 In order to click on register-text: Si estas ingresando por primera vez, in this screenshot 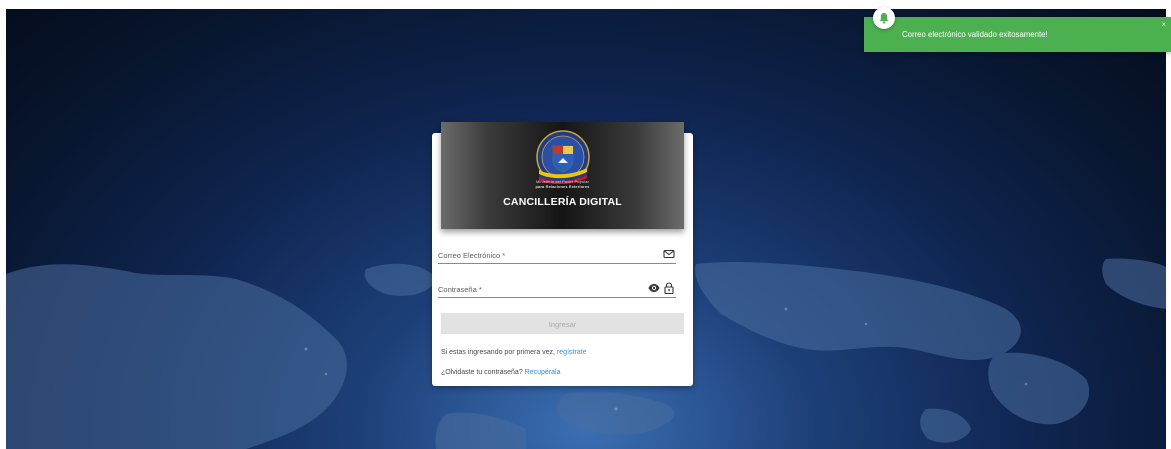, I will do `click(498, 352)`.